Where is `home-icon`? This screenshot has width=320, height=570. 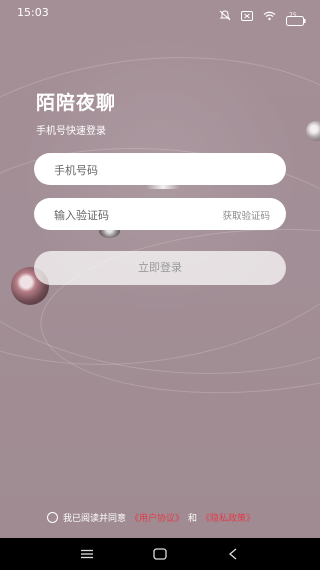 home-icon is located at coordinates (160, 554).